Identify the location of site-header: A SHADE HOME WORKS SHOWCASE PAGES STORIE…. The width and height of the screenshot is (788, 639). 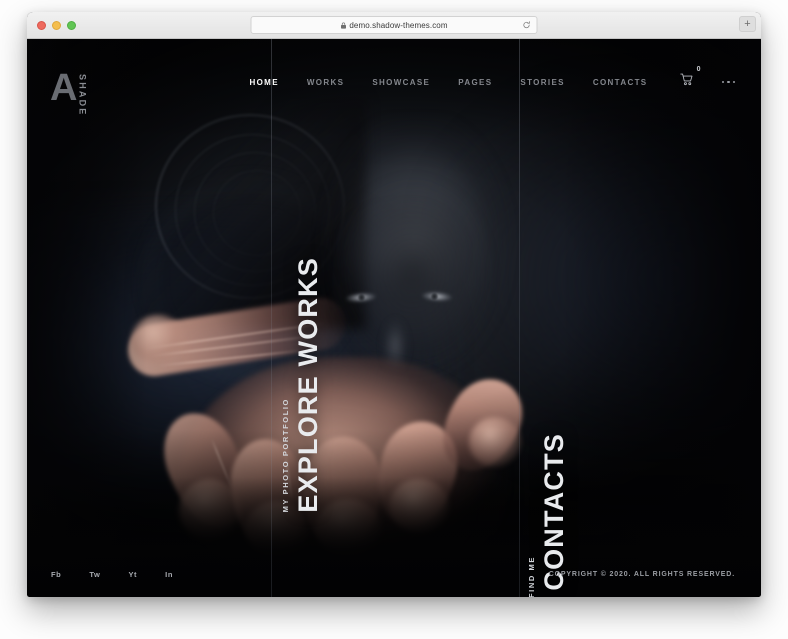
(394, 78).